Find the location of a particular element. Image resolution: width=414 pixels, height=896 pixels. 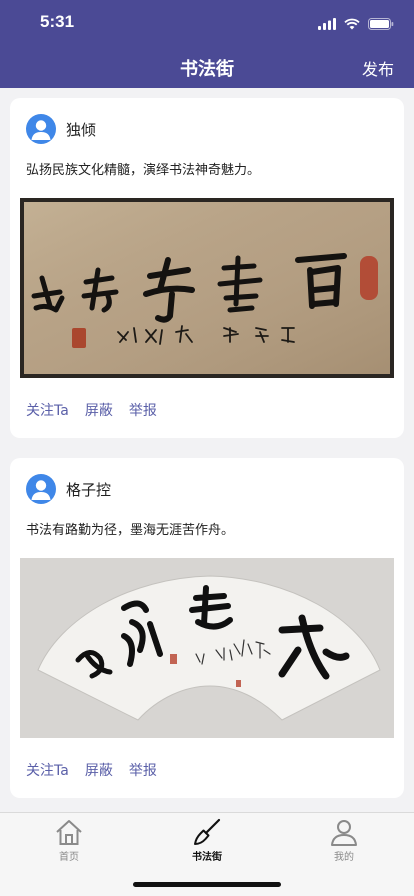

tab-home: 首页 is located at coordinates (69, 840).